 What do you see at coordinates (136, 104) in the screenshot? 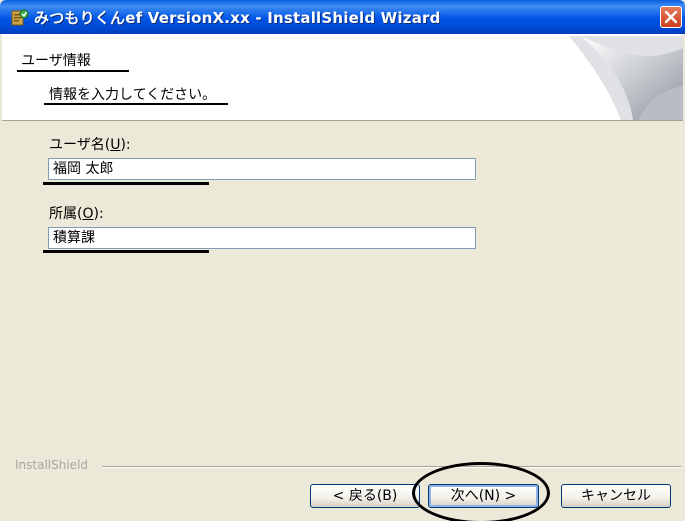
I see `subtitle-underline-annotation` at bounding box center [136, 104].